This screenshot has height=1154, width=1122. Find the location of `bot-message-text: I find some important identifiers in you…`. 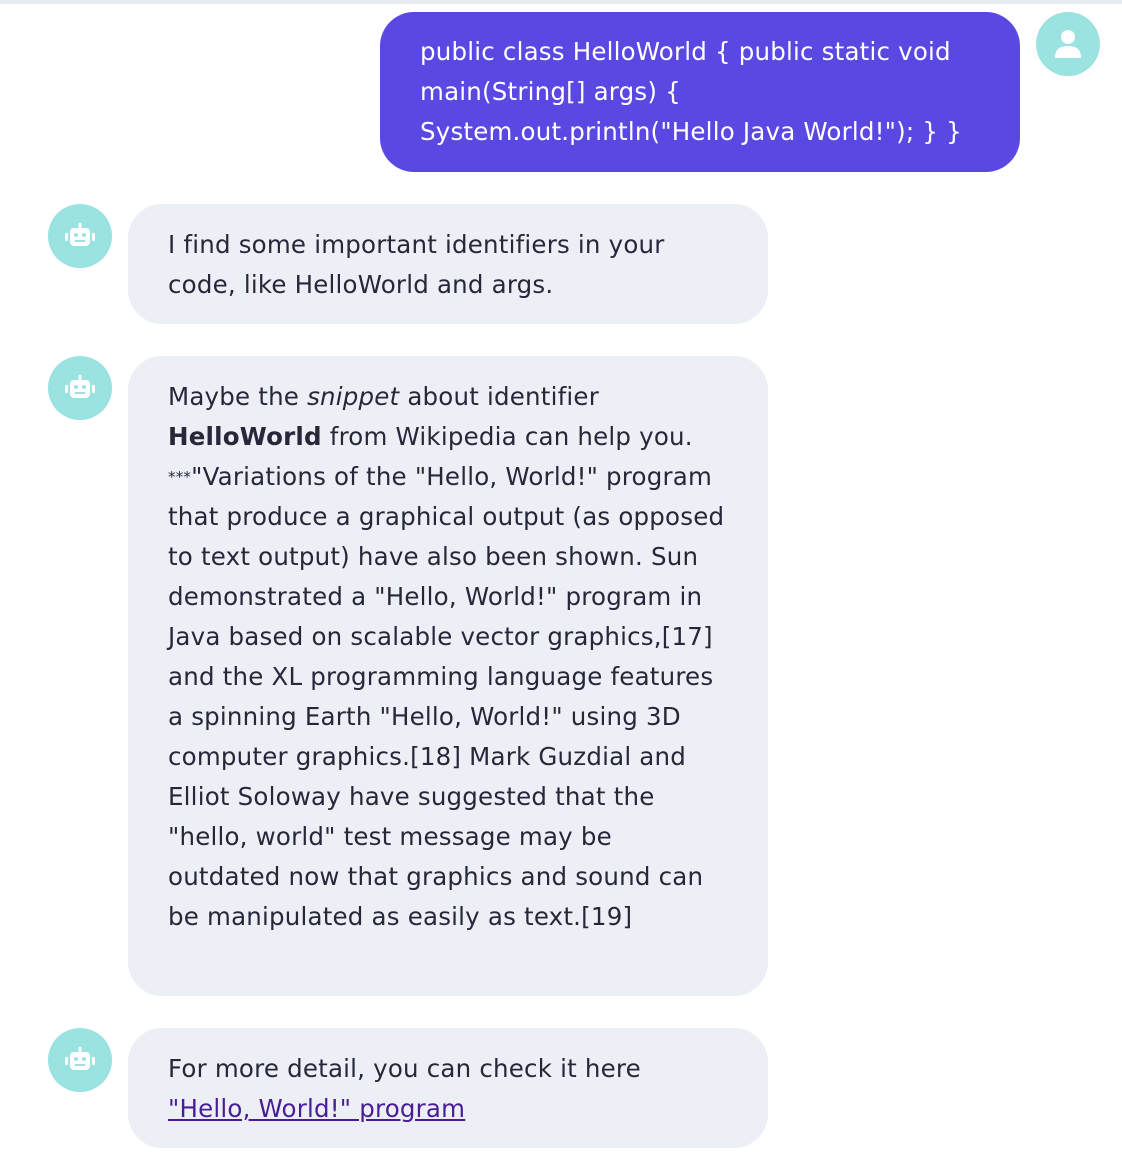

bot-message-text: I find some important identifiers in you… is located at coordinates (416, 264).